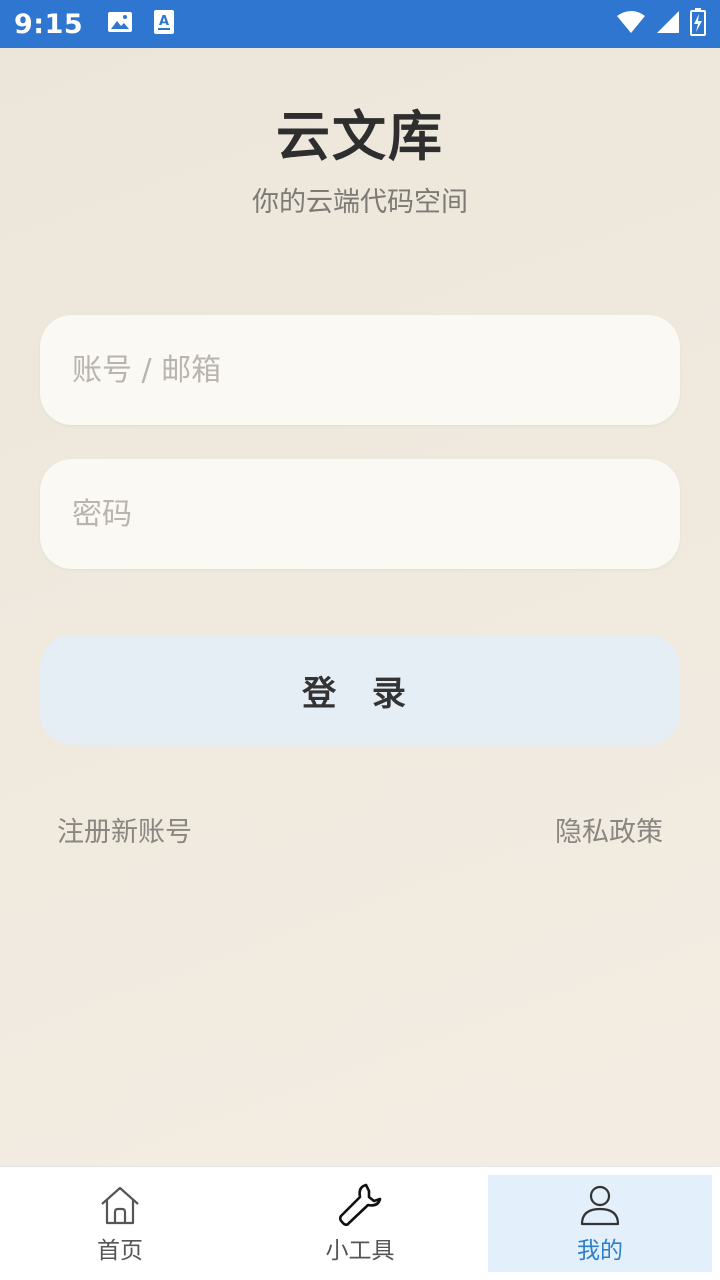 This screenshot has width=720, height=1280. I want to click on nav-label-mine: 我的, so click(600, 1250).